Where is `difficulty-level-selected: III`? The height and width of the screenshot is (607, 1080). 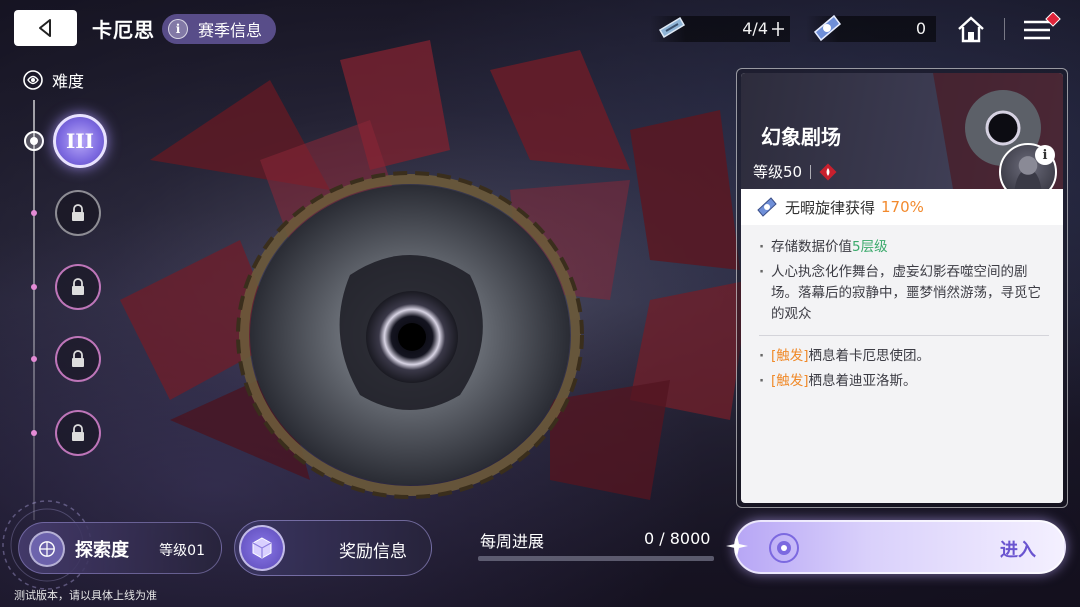
difficulty-level-selected: III is located at coordinates (80, 141).